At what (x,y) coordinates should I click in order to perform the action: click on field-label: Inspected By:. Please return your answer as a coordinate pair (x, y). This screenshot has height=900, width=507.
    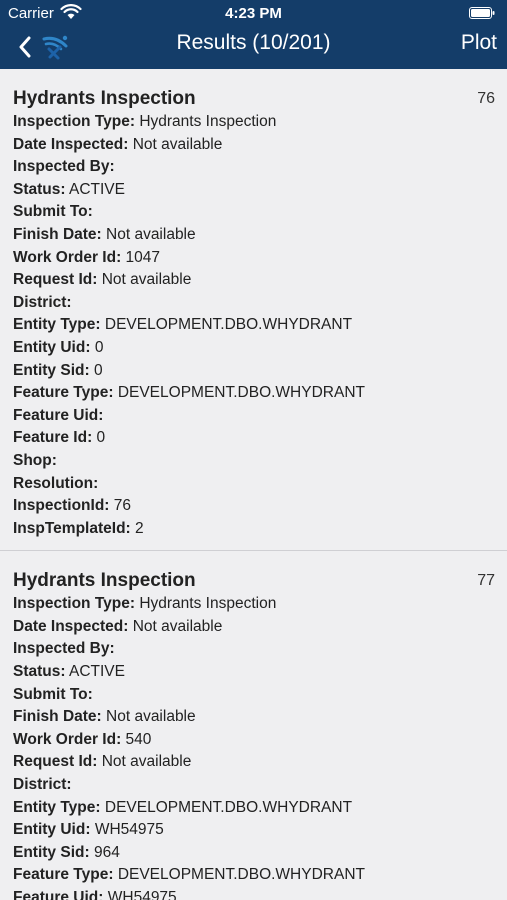
    Looking at the image, I should click on (64, 649).